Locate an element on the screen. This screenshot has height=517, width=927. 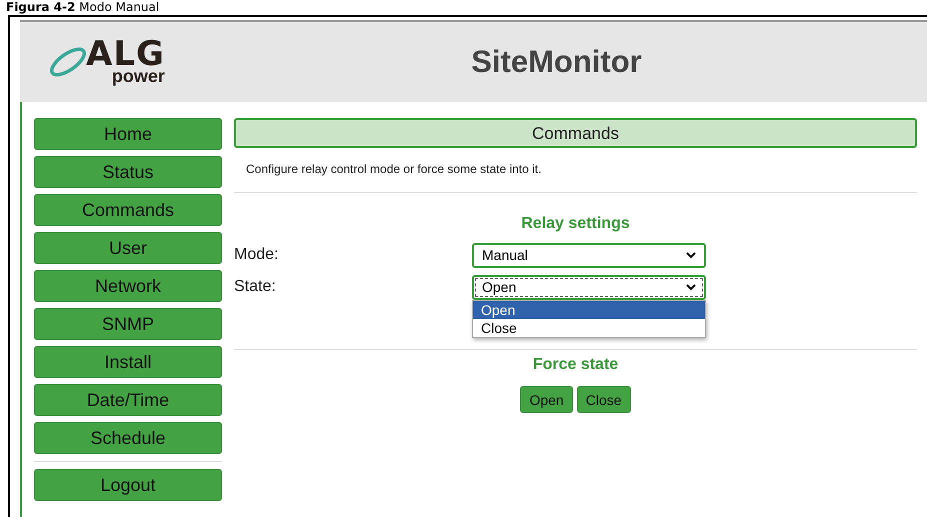
nav-button: Schedule is located at coordinates (128, 438).